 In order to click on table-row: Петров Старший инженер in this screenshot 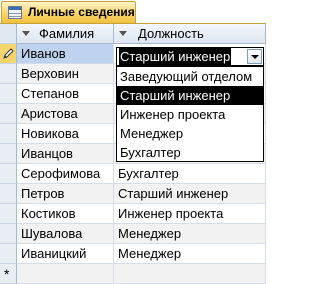, I will do `click(133, 194)`.